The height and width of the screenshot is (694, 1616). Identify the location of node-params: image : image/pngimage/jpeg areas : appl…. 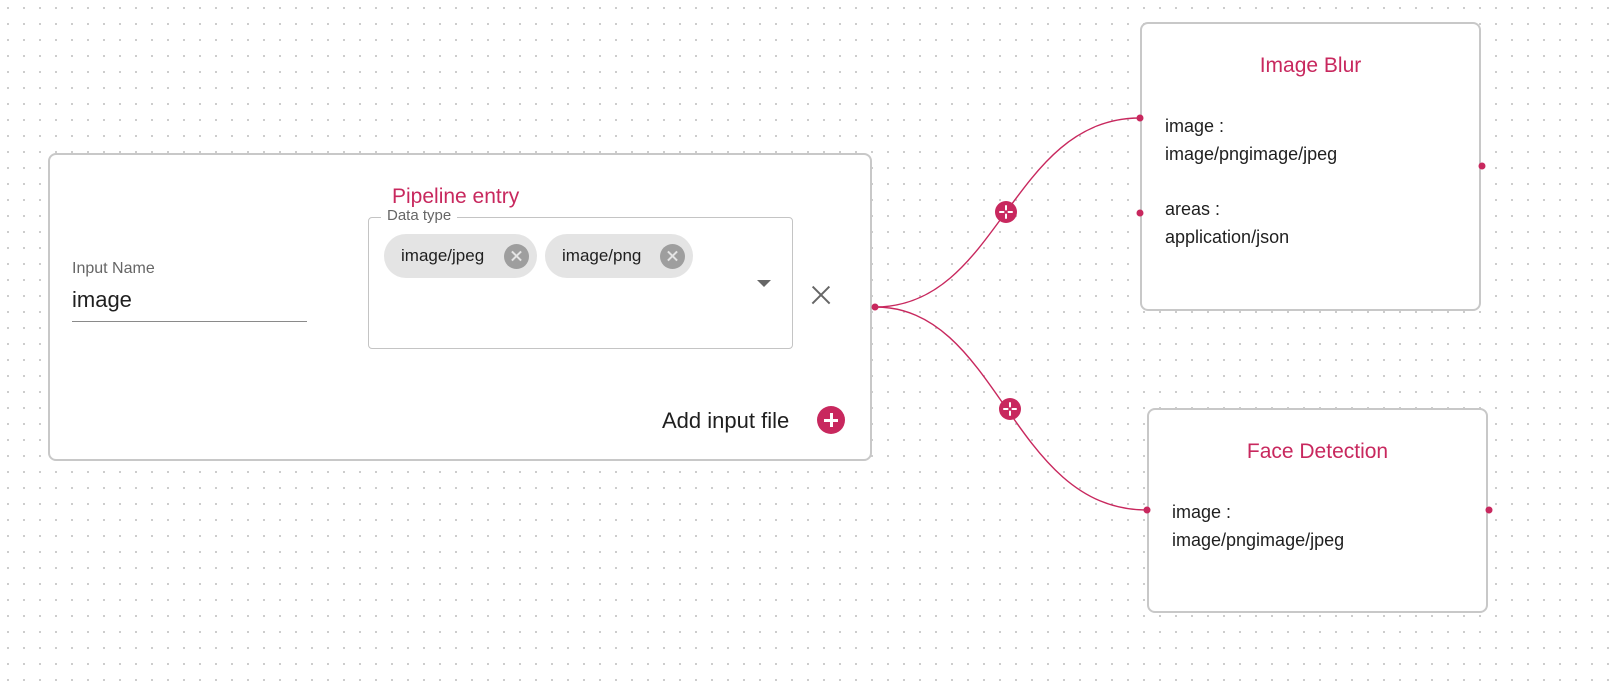
(1251, 195).